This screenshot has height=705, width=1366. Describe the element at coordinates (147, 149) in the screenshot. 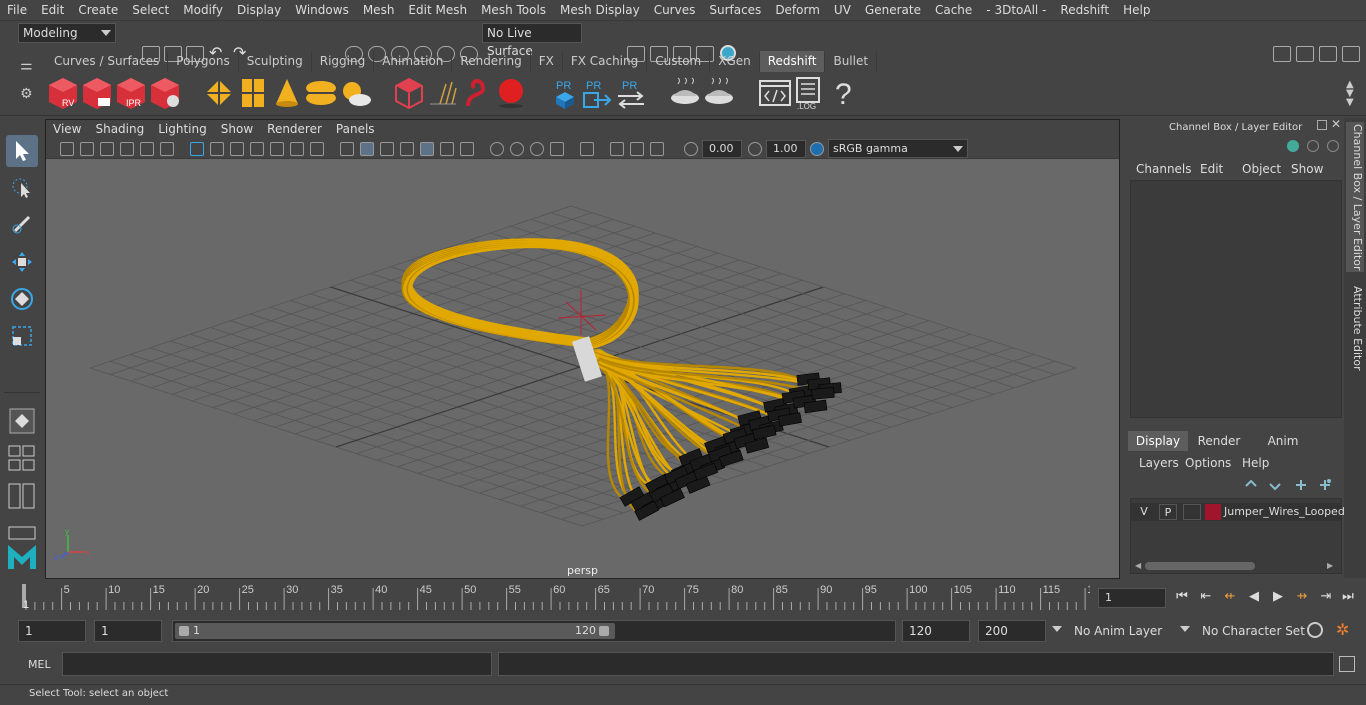

I see `2d-pan-zoom-icon` at that location.